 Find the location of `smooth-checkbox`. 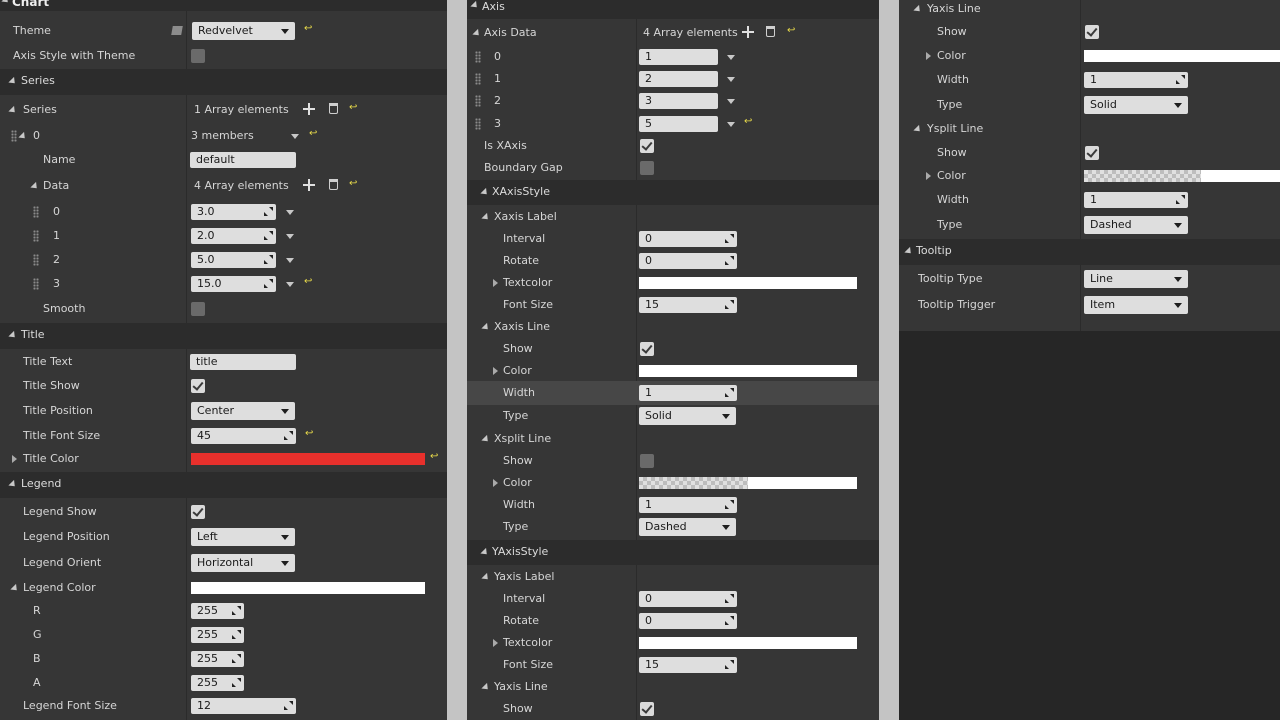

smooth-checkbox is located at coordinates (198, 309).